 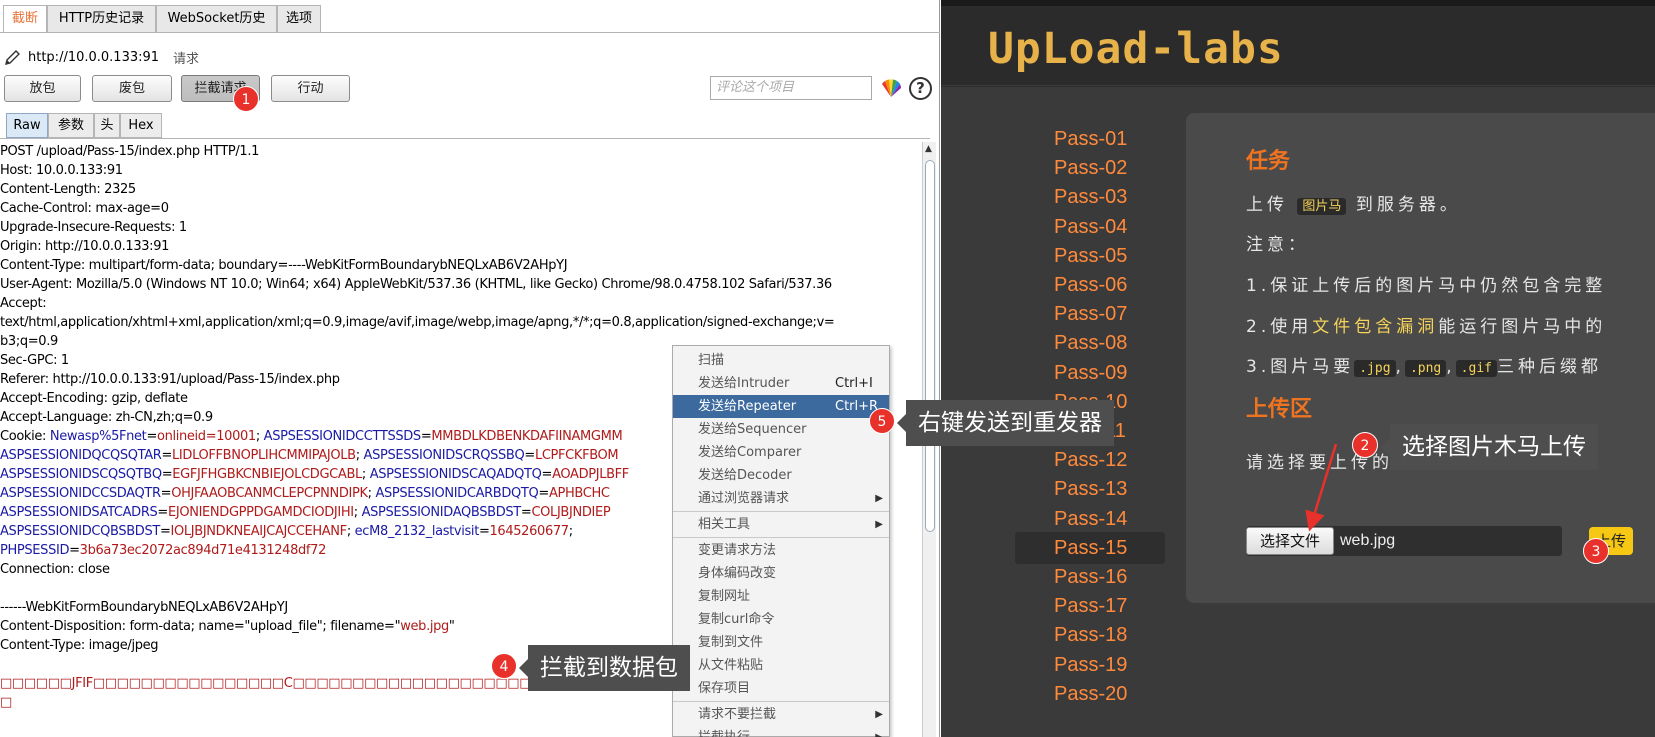 What do you see at coordinates (1090, 373) in the screenshot?
I see `nav-item-pass-09: Pass-09` at bounding box center [1090, 373].